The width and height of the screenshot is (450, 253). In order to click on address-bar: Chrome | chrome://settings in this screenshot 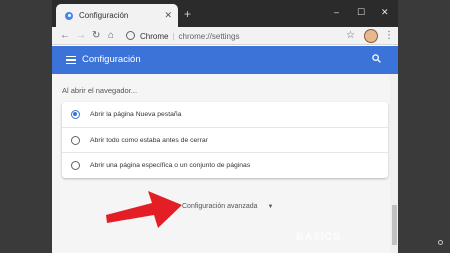, I will do `click(232, 36)`.